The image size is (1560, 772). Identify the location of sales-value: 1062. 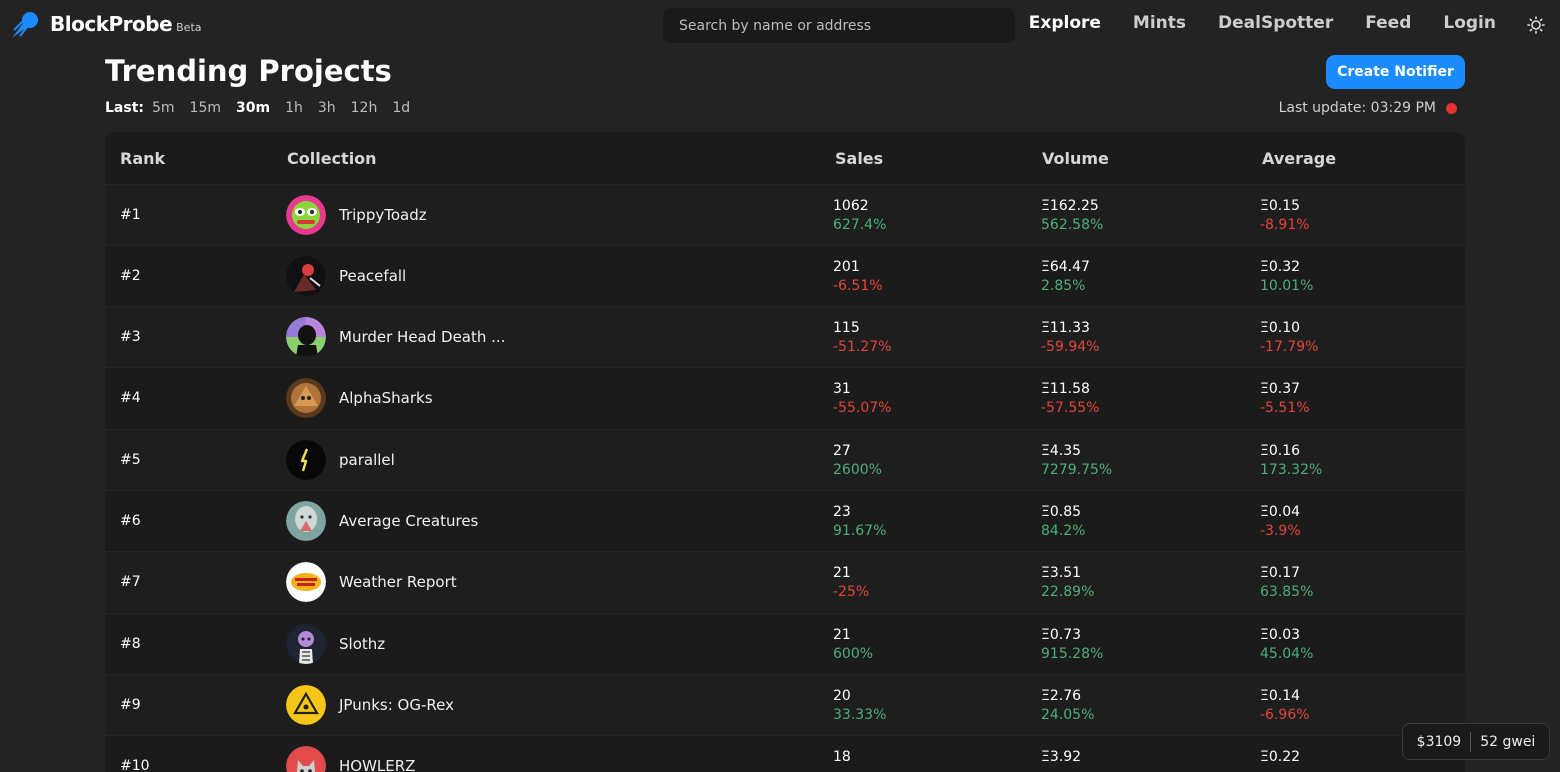
(851, 206).